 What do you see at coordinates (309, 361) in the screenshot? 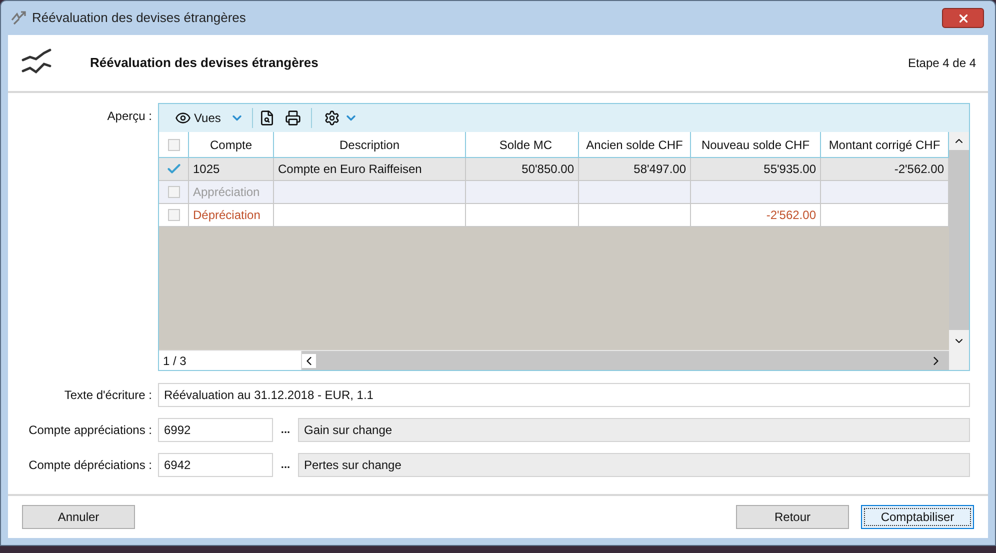
I see `scroll-left-icon` at bounding box center [309, 361].